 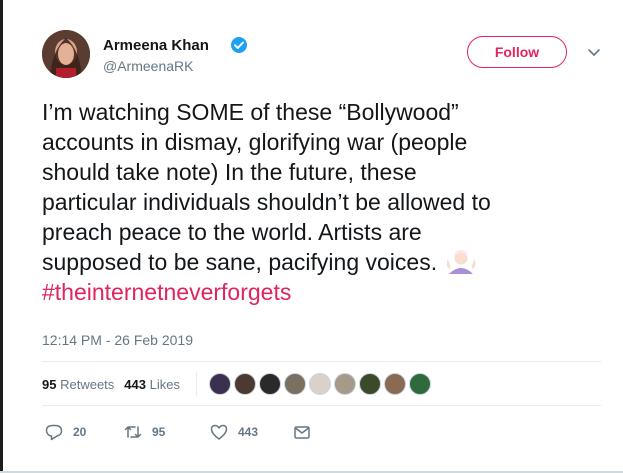 What do you see at coordinates (248, 432) in the screenshot?
I see `like-count: 443` at bounding box center [248, 432].